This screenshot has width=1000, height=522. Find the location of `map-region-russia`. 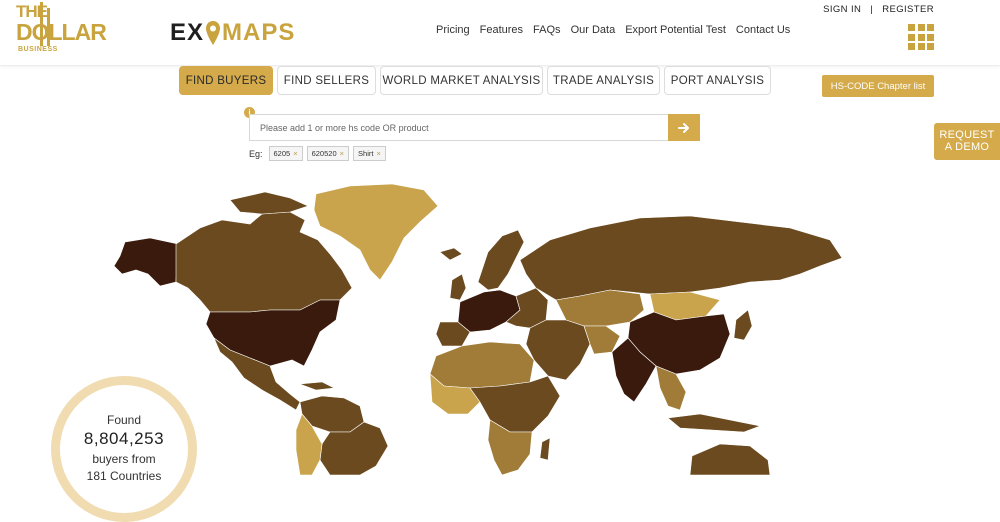

map-region-russia is located at coordinates (681, 258).